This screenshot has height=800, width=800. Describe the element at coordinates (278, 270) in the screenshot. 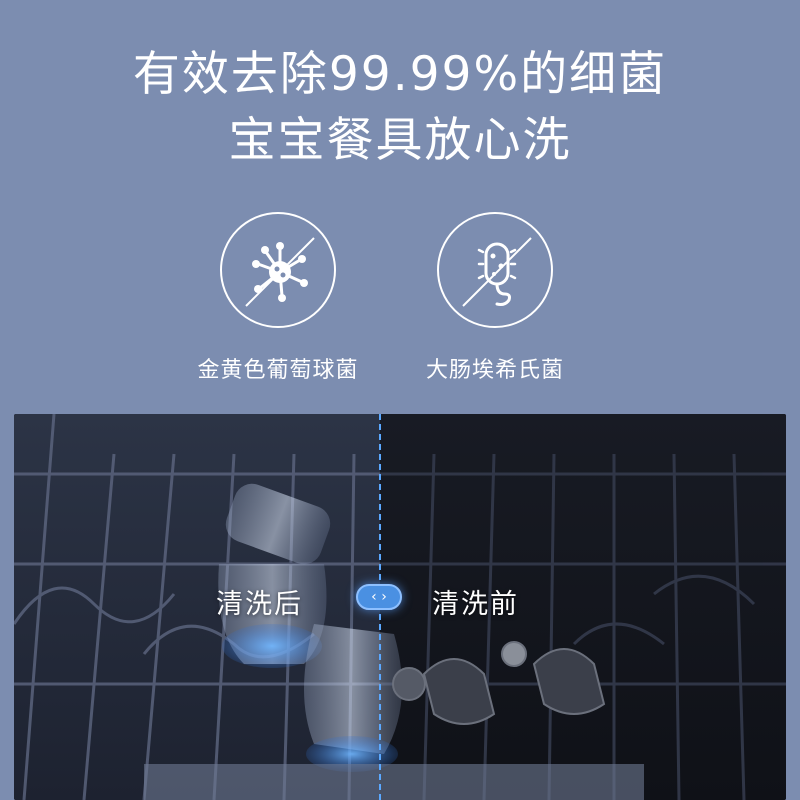

I see `staphylococcus-icon` at that location.